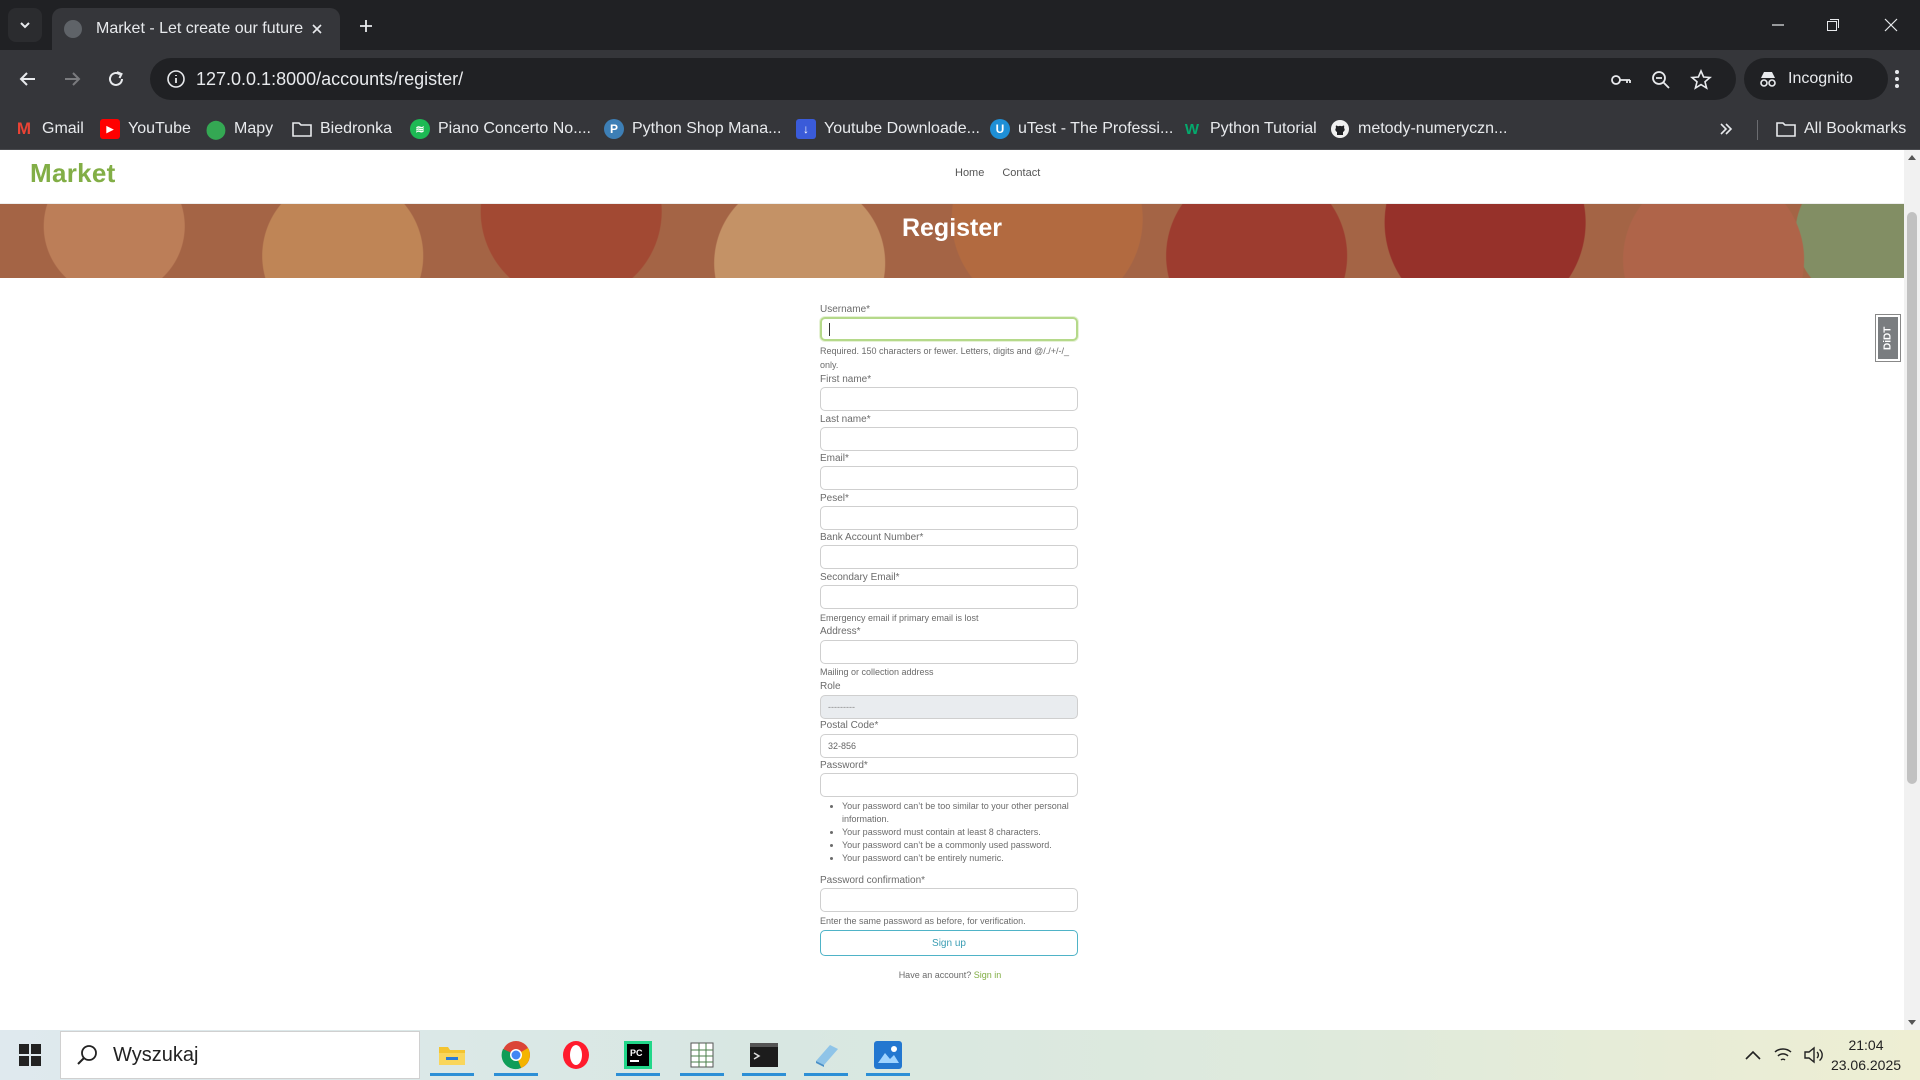  Describe the element at coordinates (1786, 129) in the screenshot. I see `folder-icon` at that location.